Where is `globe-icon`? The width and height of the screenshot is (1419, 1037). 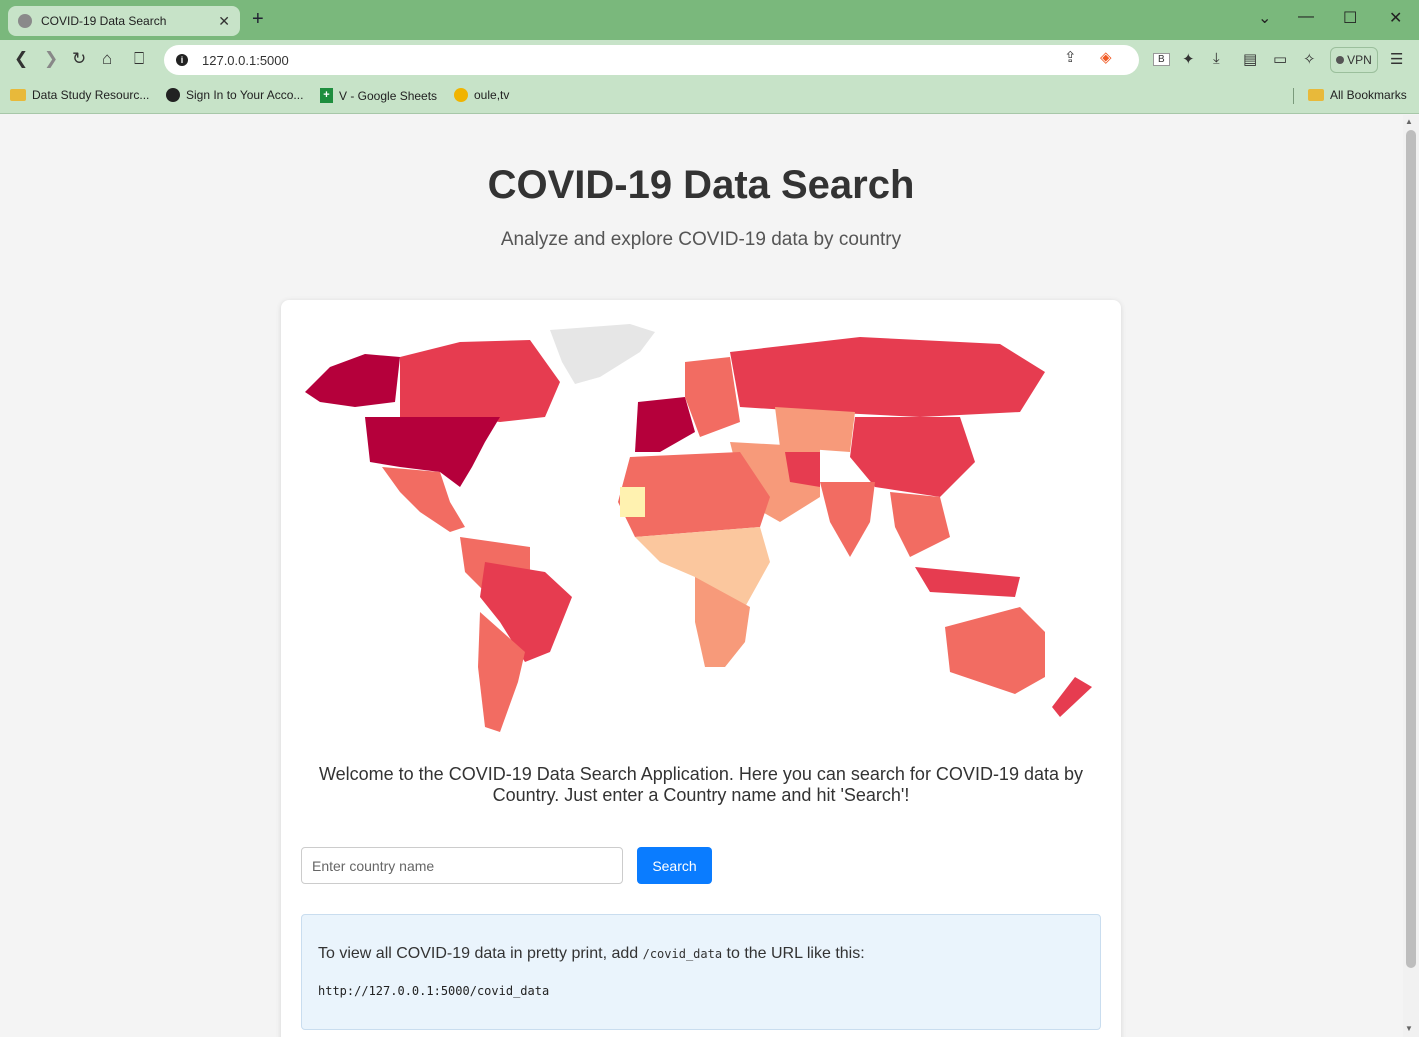
globe-icon is located at coordinates (173, 95).